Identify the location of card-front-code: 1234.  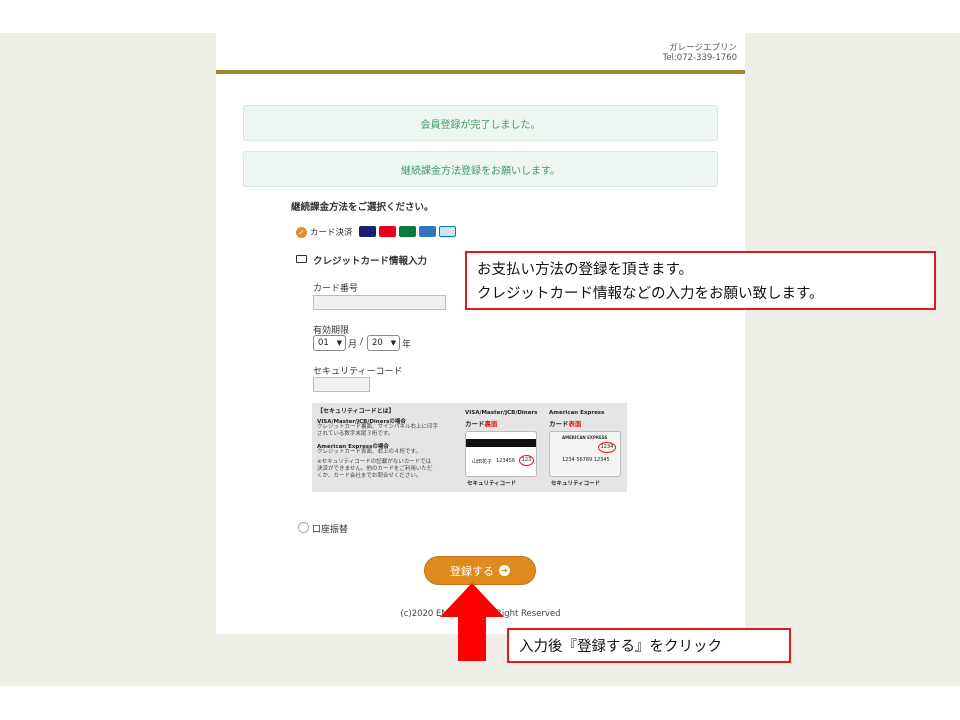
(607, 447).